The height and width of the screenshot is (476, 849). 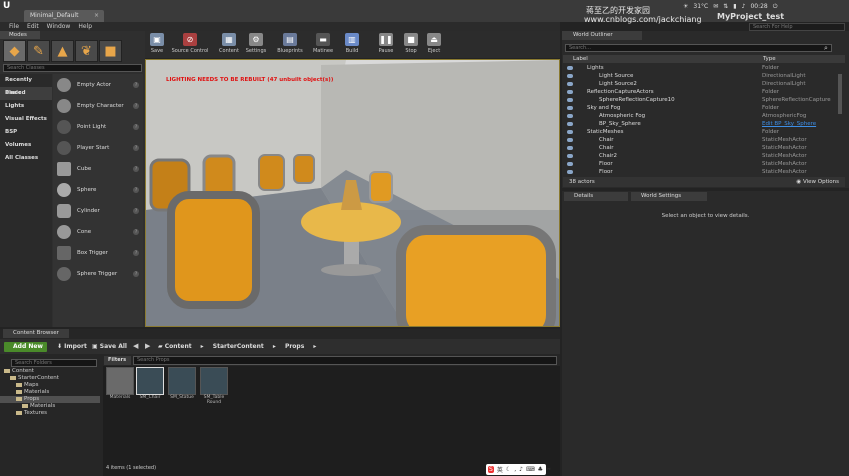 I want to click on content-browser-tab: Content Browser, so click(x=36, y=333).